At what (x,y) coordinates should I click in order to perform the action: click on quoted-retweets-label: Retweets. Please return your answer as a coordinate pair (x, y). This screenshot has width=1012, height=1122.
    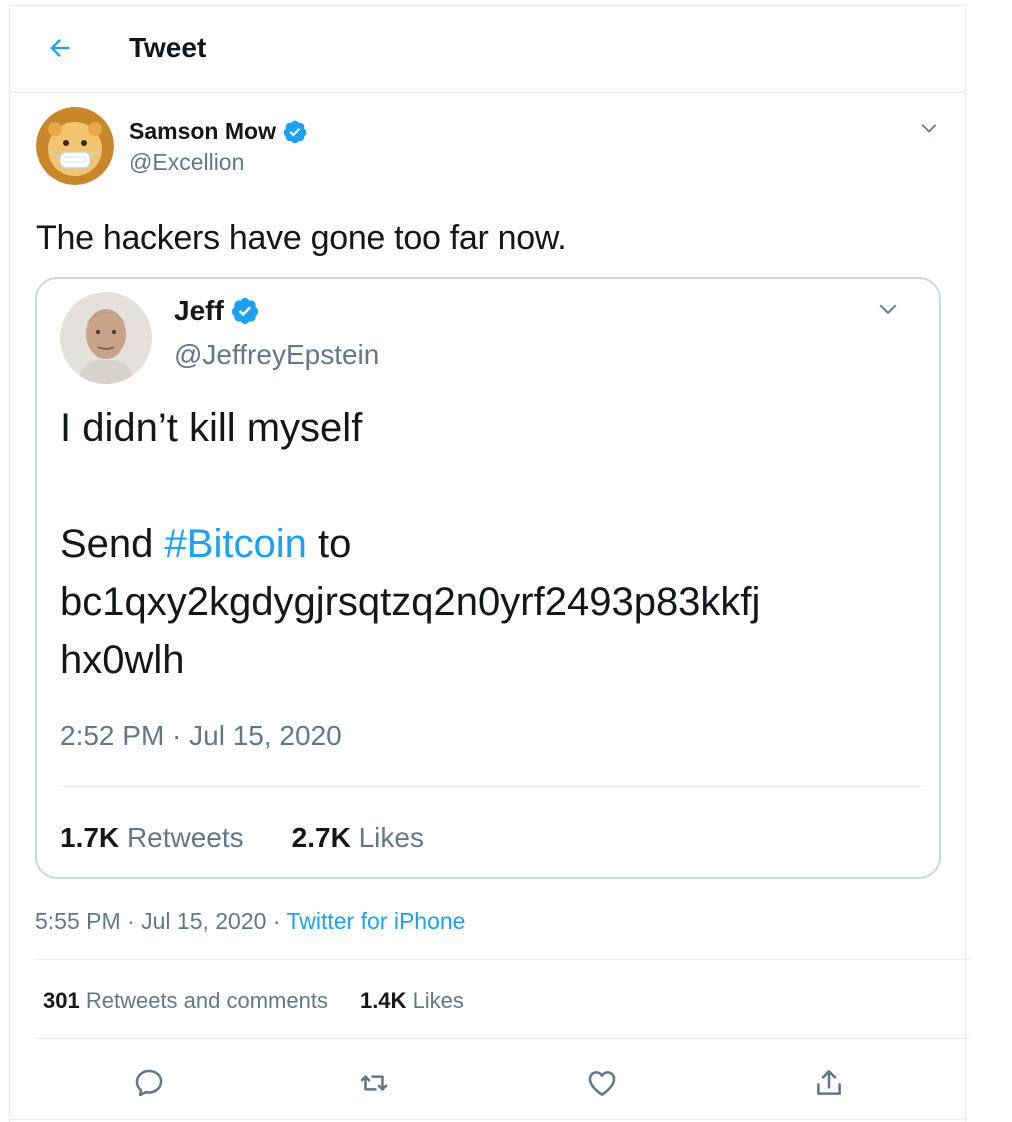
    Looking at the image, I should click on (185, 837).